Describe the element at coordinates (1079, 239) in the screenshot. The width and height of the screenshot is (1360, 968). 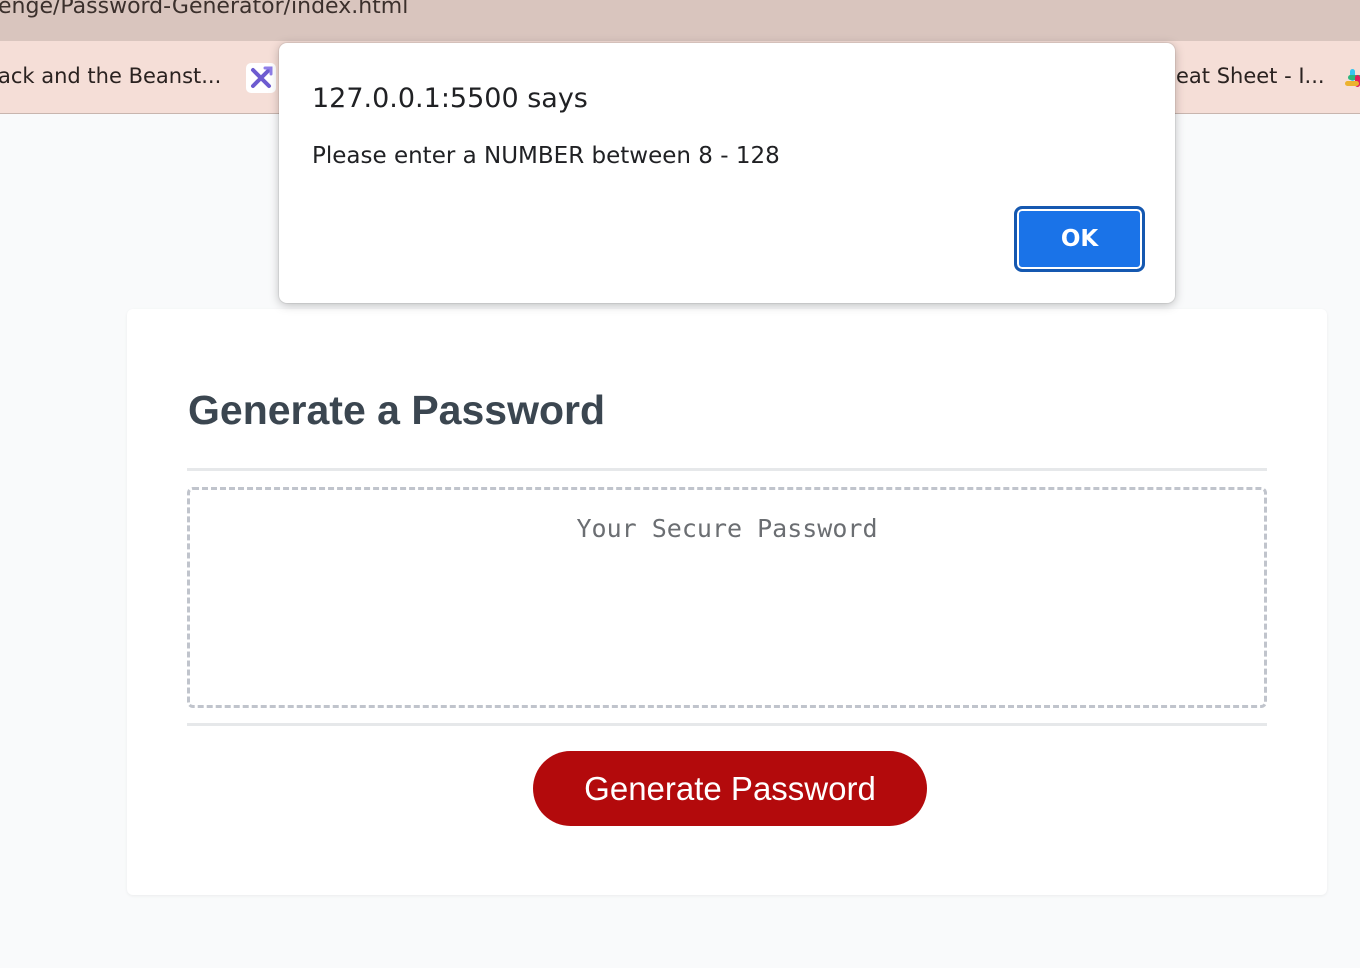
I see `ok-button: OK` at that location.